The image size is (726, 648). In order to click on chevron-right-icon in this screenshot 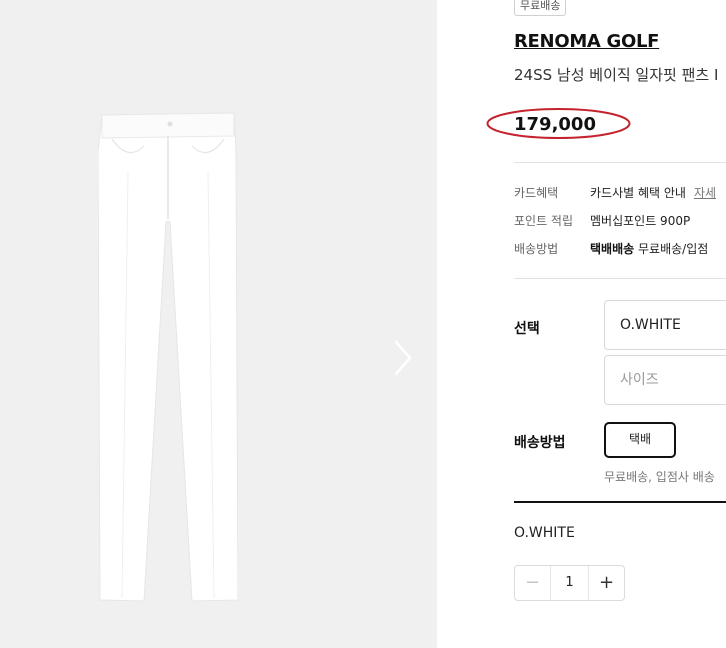, I will do `click(403, 358)`.